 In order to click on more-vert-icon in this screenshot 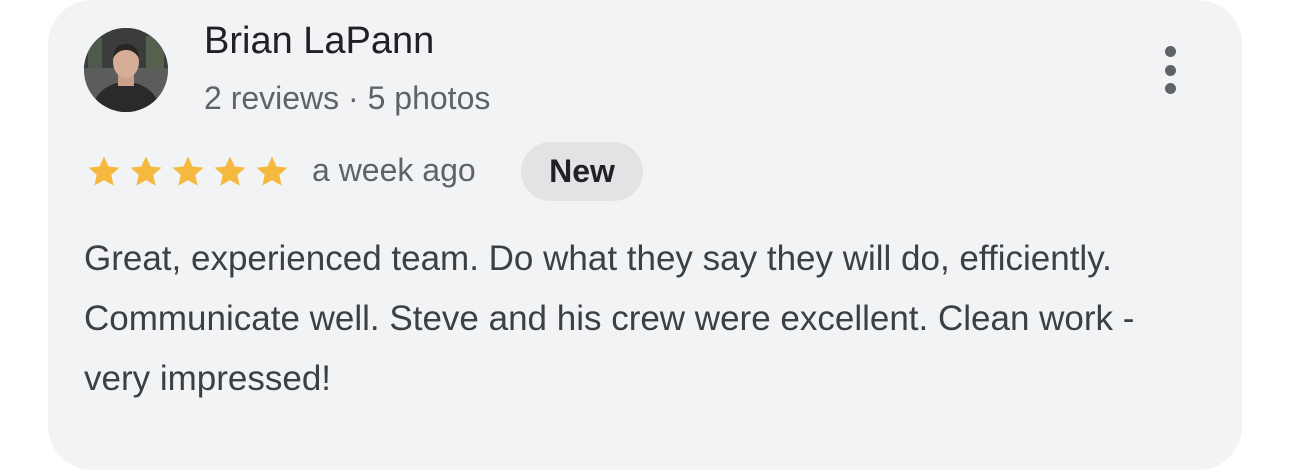, I will do `click(1170, 51)`.